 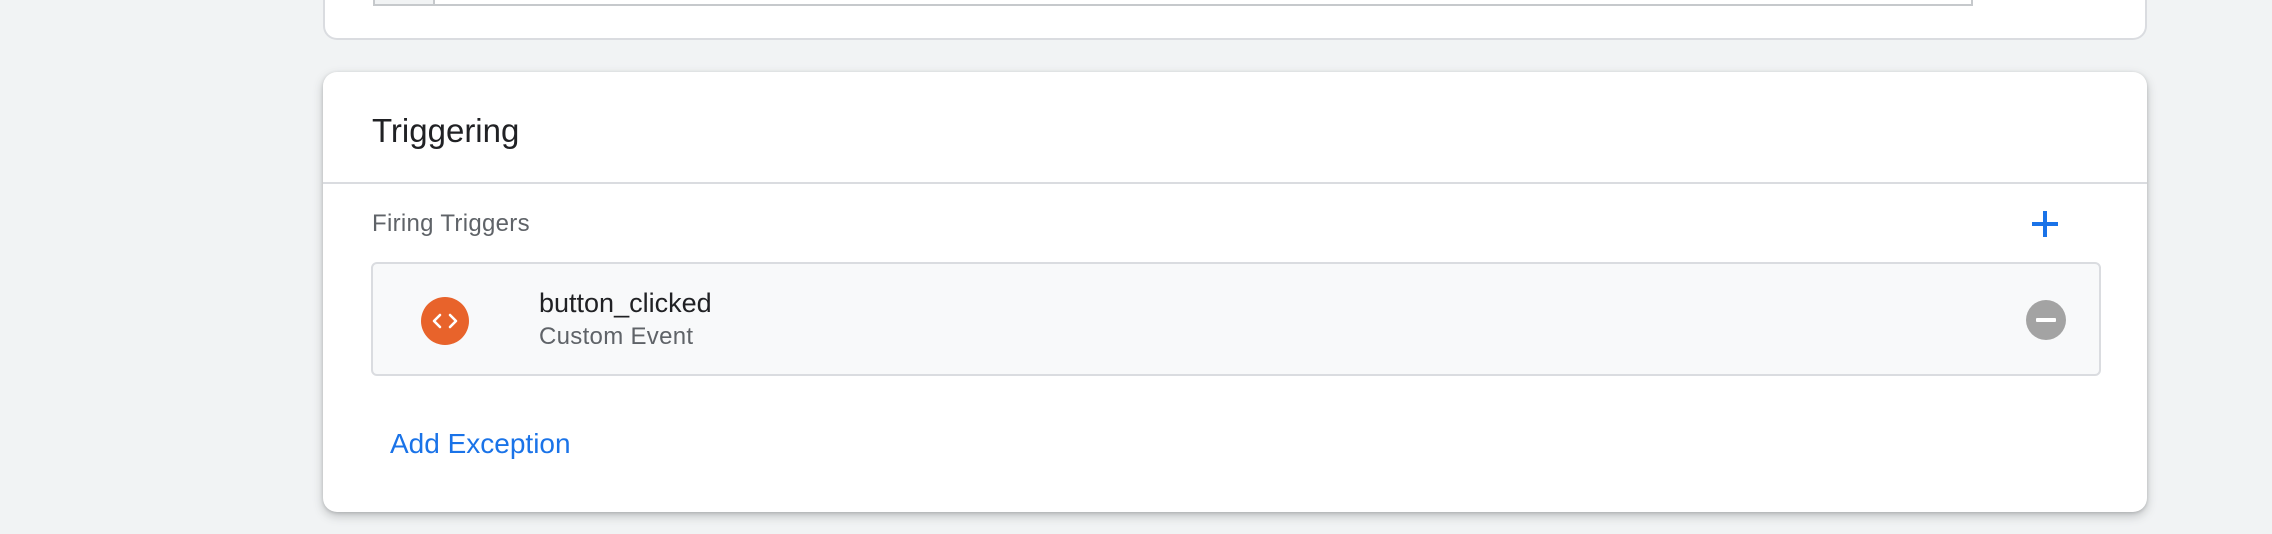 I want to click on card-title: Triggering, so click(x=446, y=130).